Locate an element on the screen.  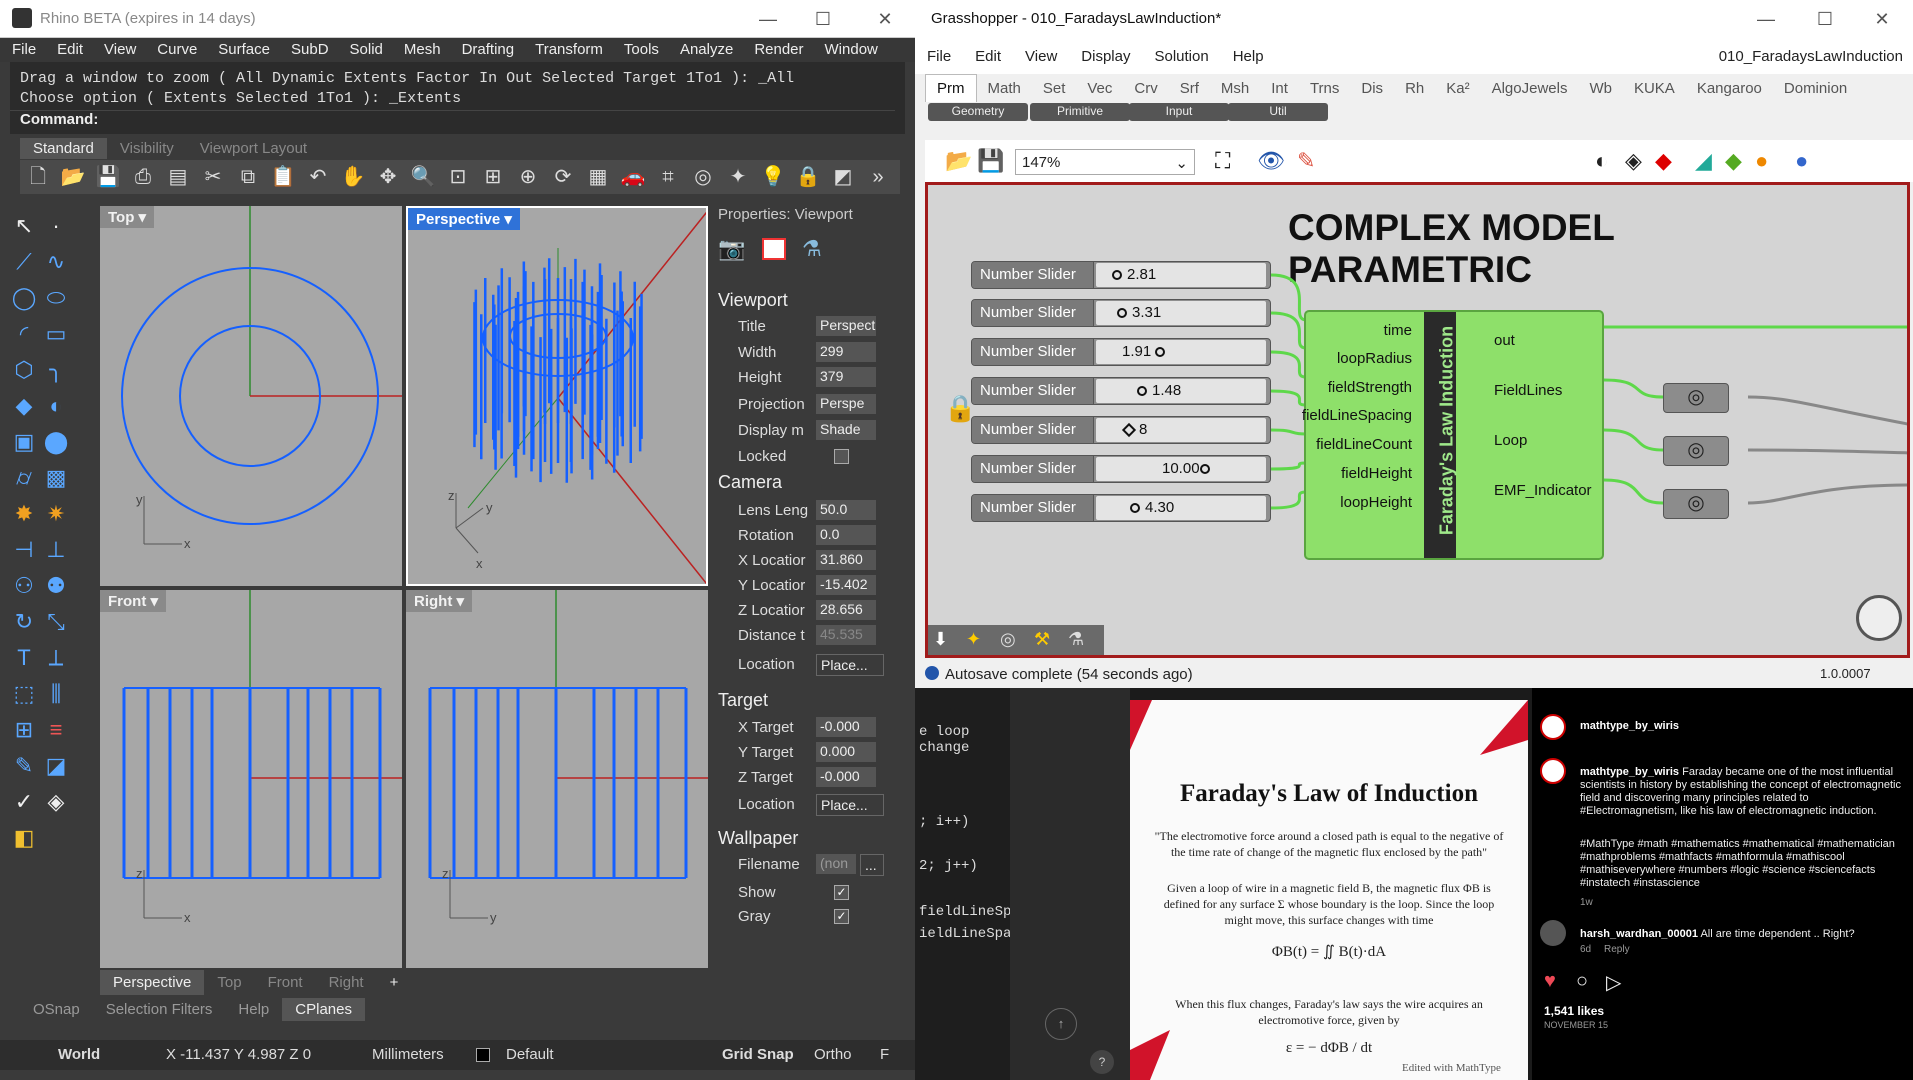
viewport-perspective: z y x Perspective ▾ is located at coordinates (557, 396).